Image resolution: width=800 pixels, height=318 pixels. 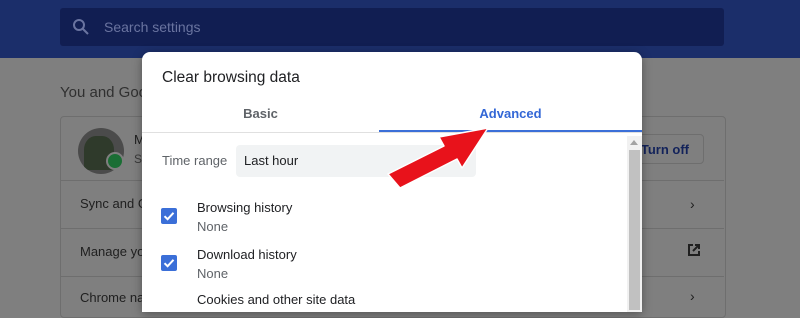 What do you see at coordinates (104, 92) in the screenshot?
I see `section-title: You and Goo` at bounding box center [104, 92].